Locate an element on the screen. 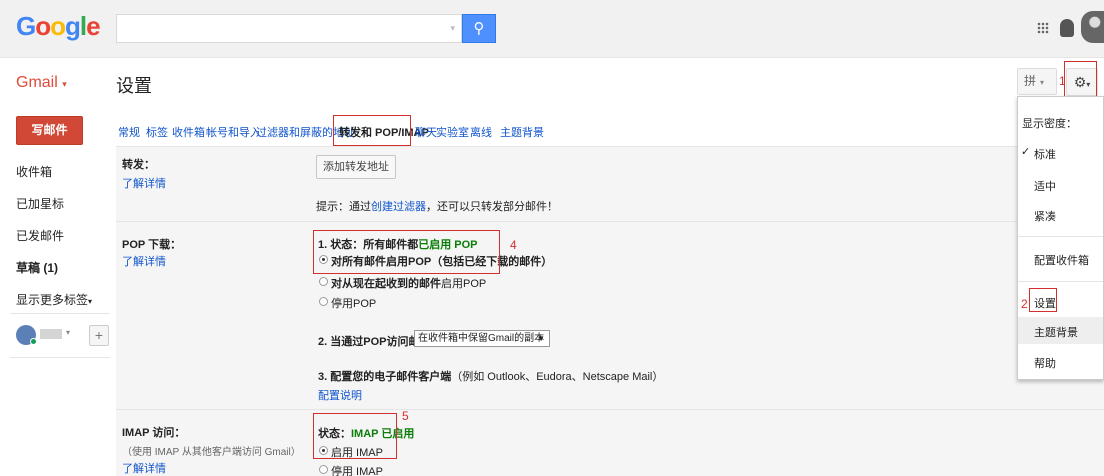 Image resolution: width=1104 pixels, height=476 pixels. pop-from-now-radio is located at coordinates (323, 281).